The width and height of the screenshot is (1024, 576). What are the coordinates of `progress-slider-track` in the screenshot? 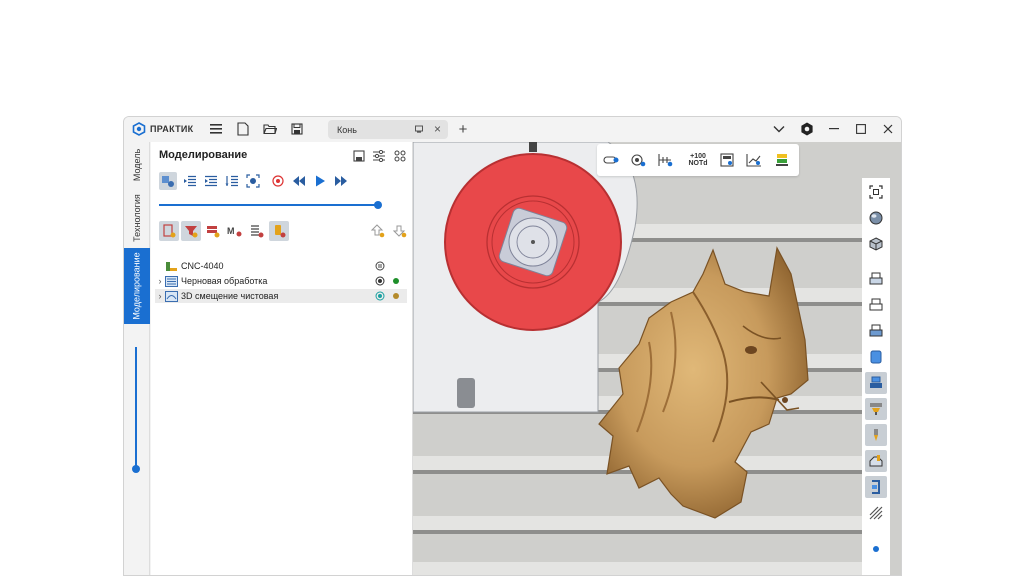 It's located at (269, 205).